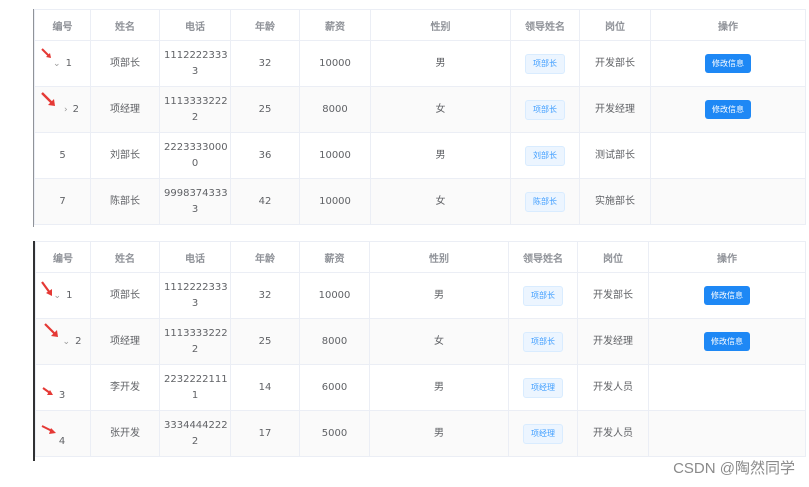 Image resolution: width=809 pixels, height=487 pixels. I want to click on table-row: 5 刘部长 2223333000 0 36 10000 男 刘部长 测试部长, so click(420, 155).